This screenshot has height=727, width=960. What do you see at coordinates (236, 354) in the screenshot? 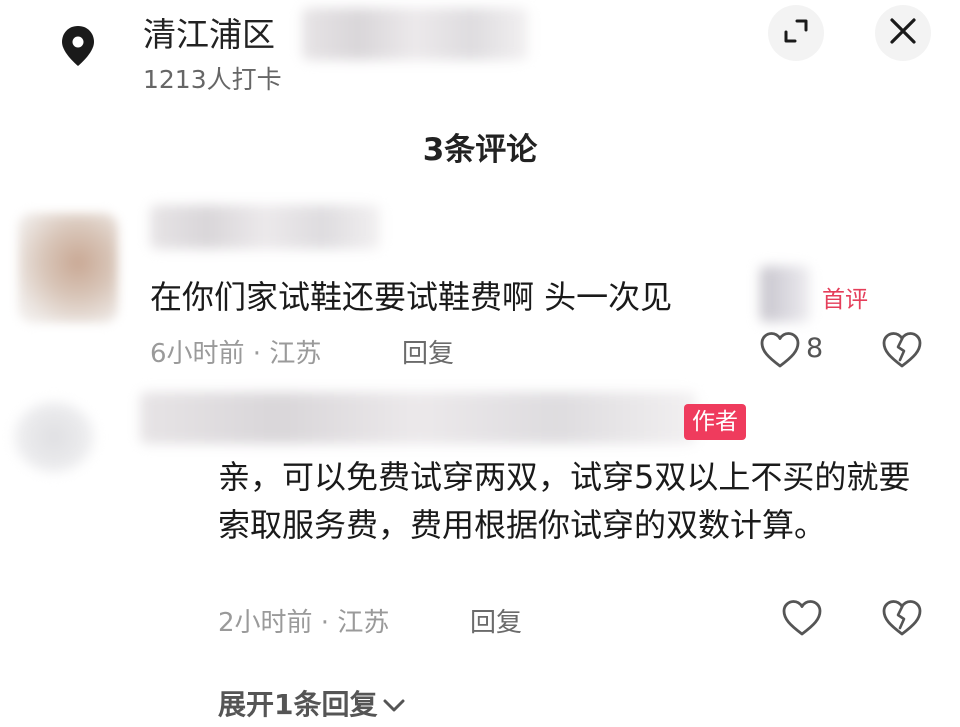
I see `comment-time-location: 6小时前 · 江苏` at bounding box center [236, 354].